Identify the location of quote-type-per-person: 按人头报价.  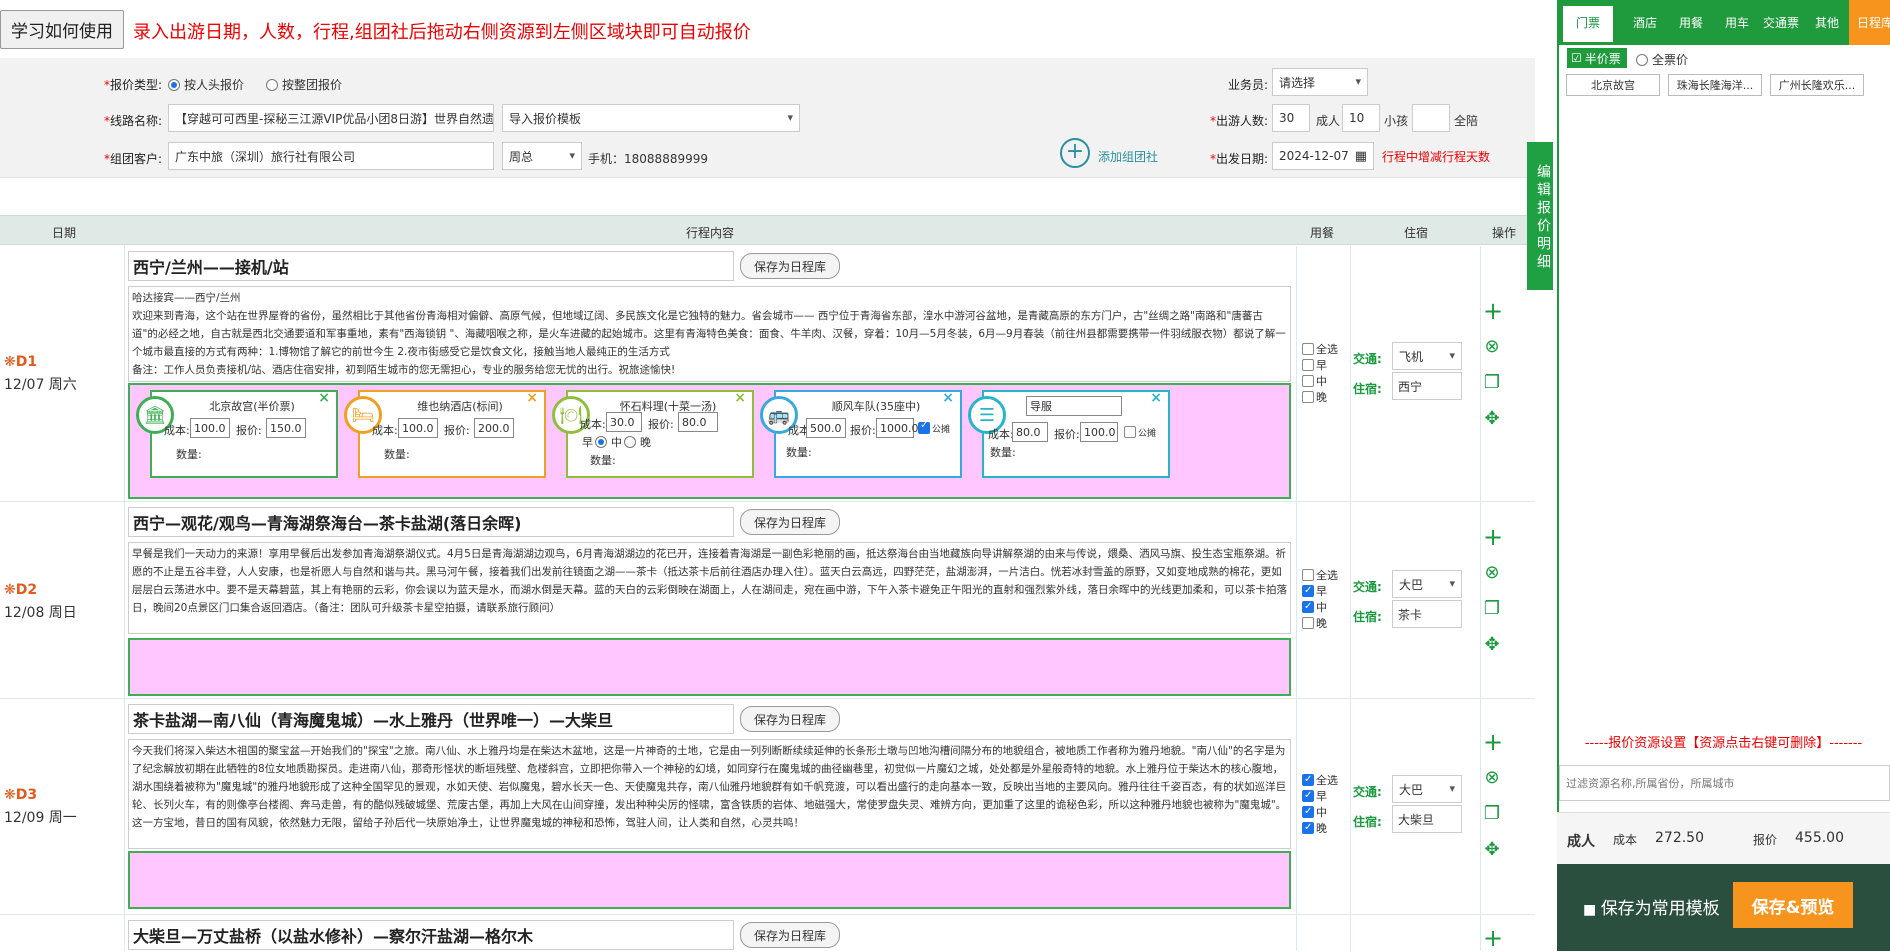
(206, 84).